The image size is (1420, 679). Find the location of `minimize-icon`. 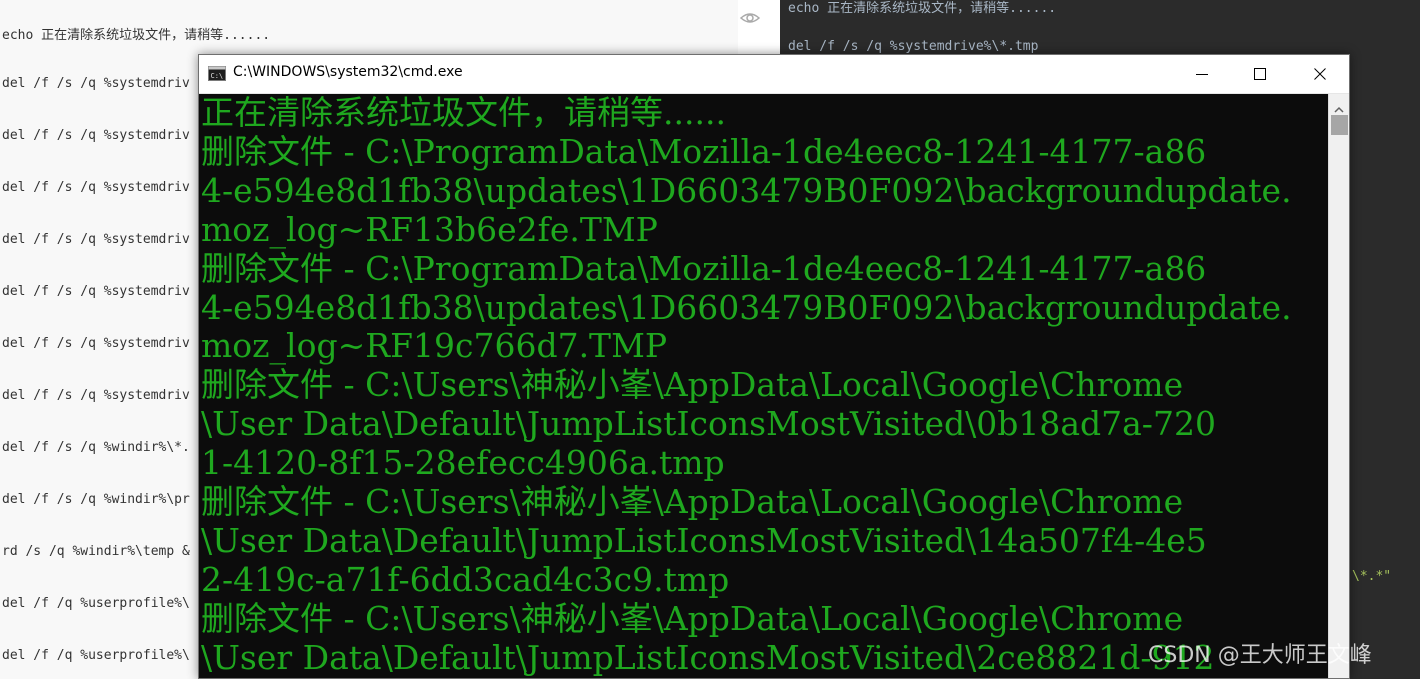

minimize-icon is located at coordinates (1202, 74).